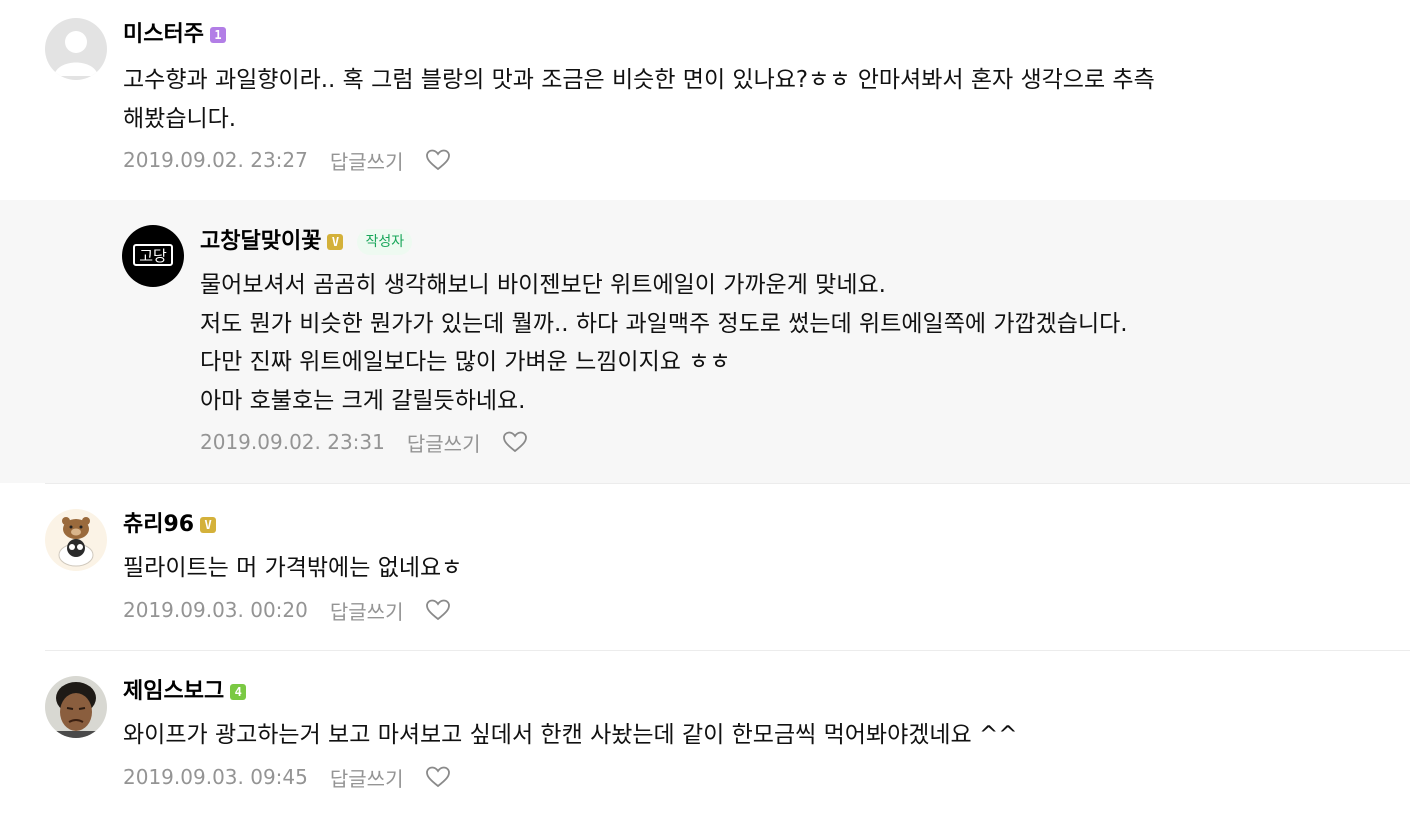 The height and width of the screenshot is (813, 1410). Describe the element at coordinates (180, 118) in the screenshot. I see `comment-line: 해봤습니다.` at that location.